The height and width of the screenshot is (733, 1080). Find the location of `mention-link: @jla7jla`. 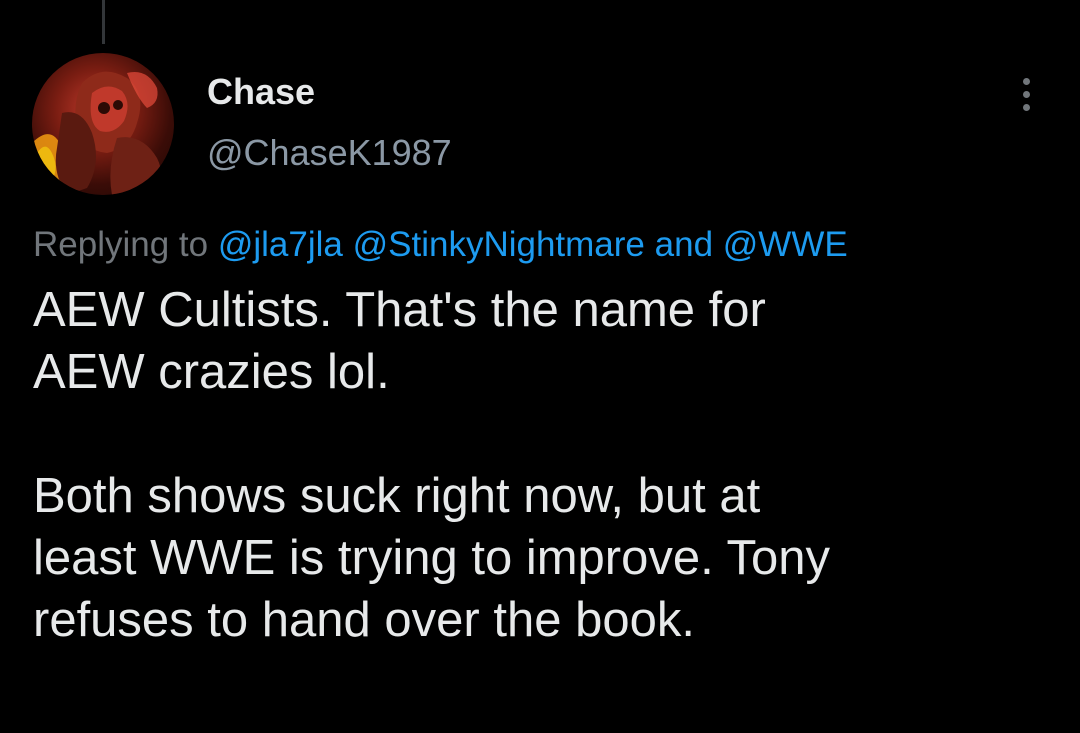

mention-link: @jla7jla is located at coordinates (280, 244).